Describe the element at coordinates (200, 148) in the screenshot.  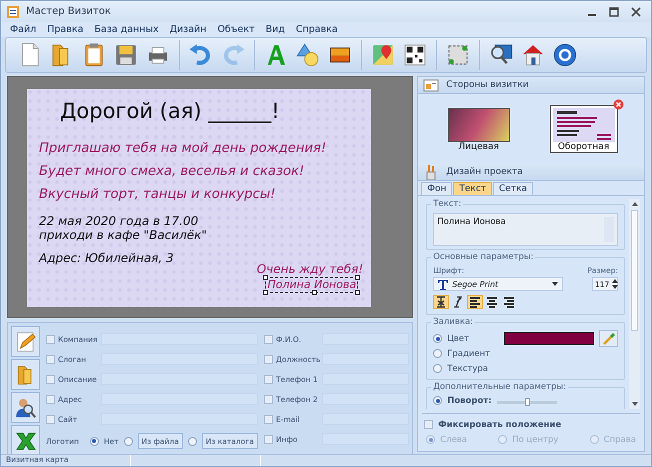
I see `card-text: Приглашаю тебя на мой день рождения!` at that location.